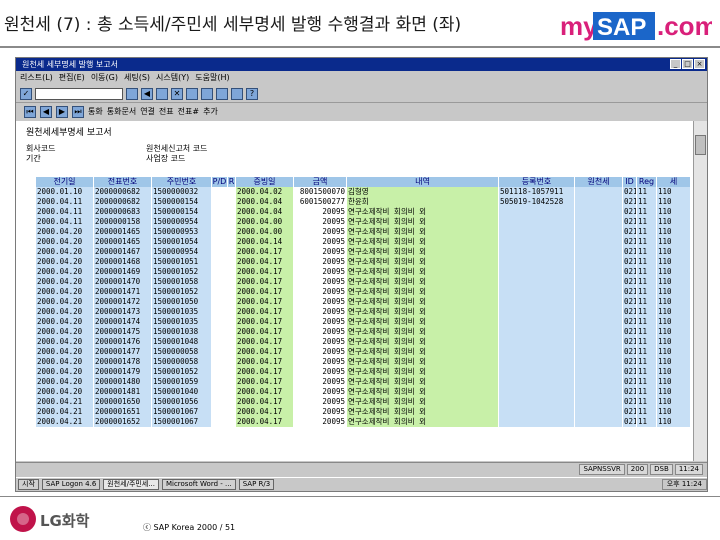  What do you see at coordinates (675, 64) in the screenshot?
I see `minimize-icon: _` at bounding box center [675, 64].